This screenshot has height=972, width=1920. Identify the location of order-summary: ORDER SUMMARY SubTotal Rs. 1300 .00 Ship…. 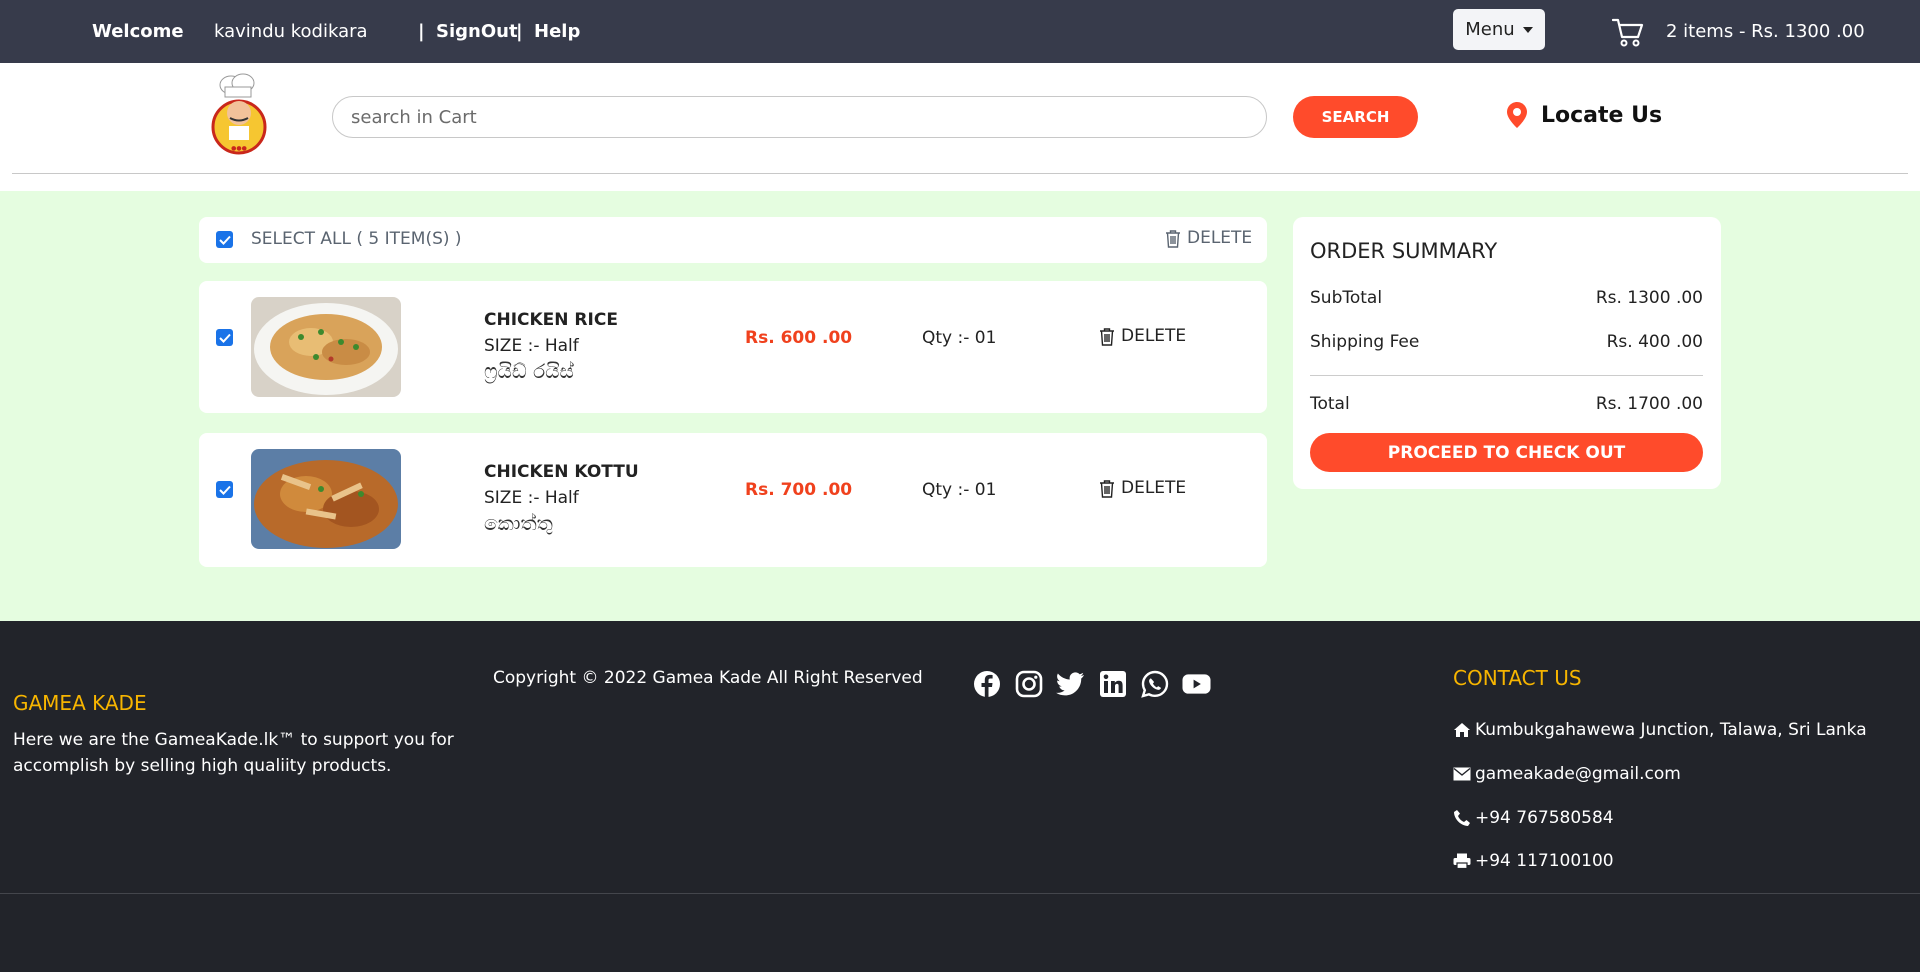
(1507, 353).